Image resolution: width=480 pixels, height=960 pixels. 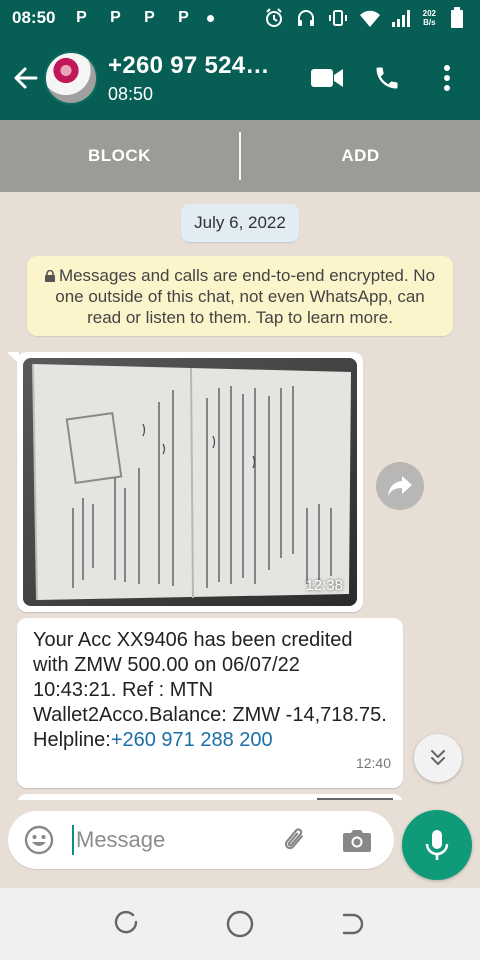 I want to click on microphone-icon, so click(x=437, y=845).